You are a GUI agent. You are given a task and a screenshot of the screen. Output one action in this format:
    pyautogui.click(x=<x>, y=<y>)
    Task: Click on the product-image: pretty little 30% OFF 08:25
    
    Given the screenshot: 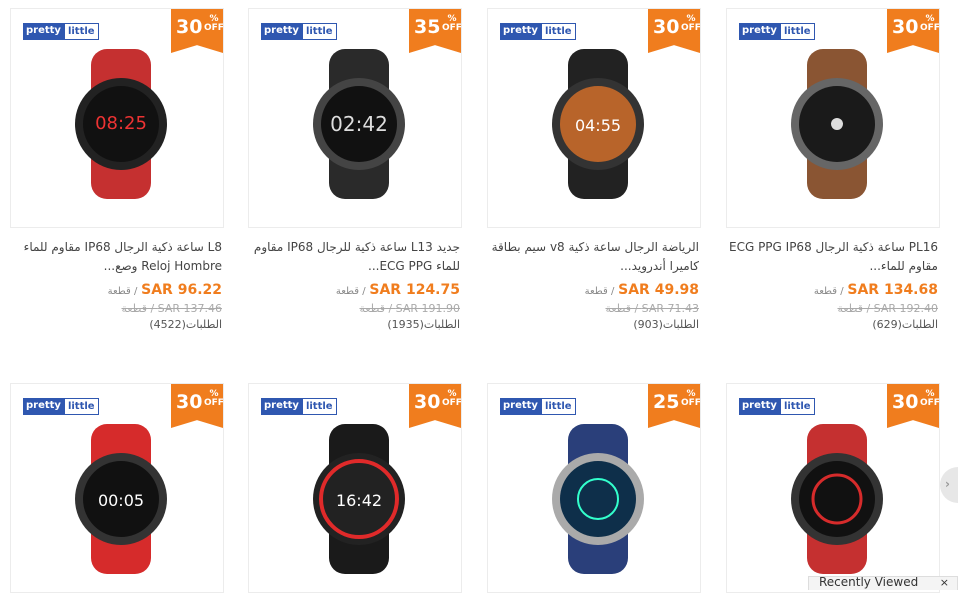 What is the action you would take?
    pyautogui.click(x=117, y=118)
    